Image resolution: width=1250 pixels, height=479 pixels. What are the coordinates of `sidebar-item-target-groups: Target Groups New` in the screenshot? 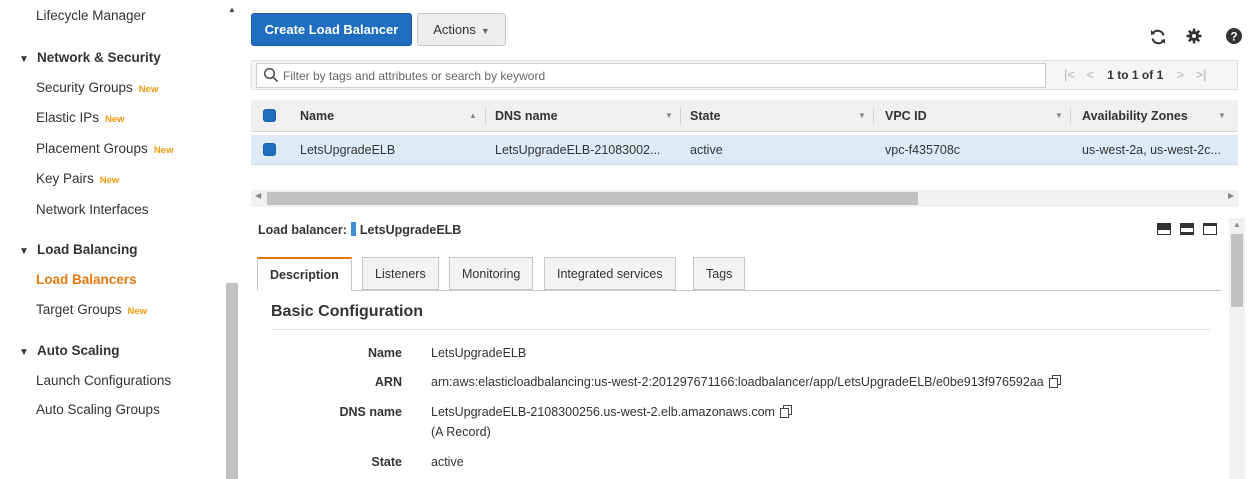 It's located at (91, 309).